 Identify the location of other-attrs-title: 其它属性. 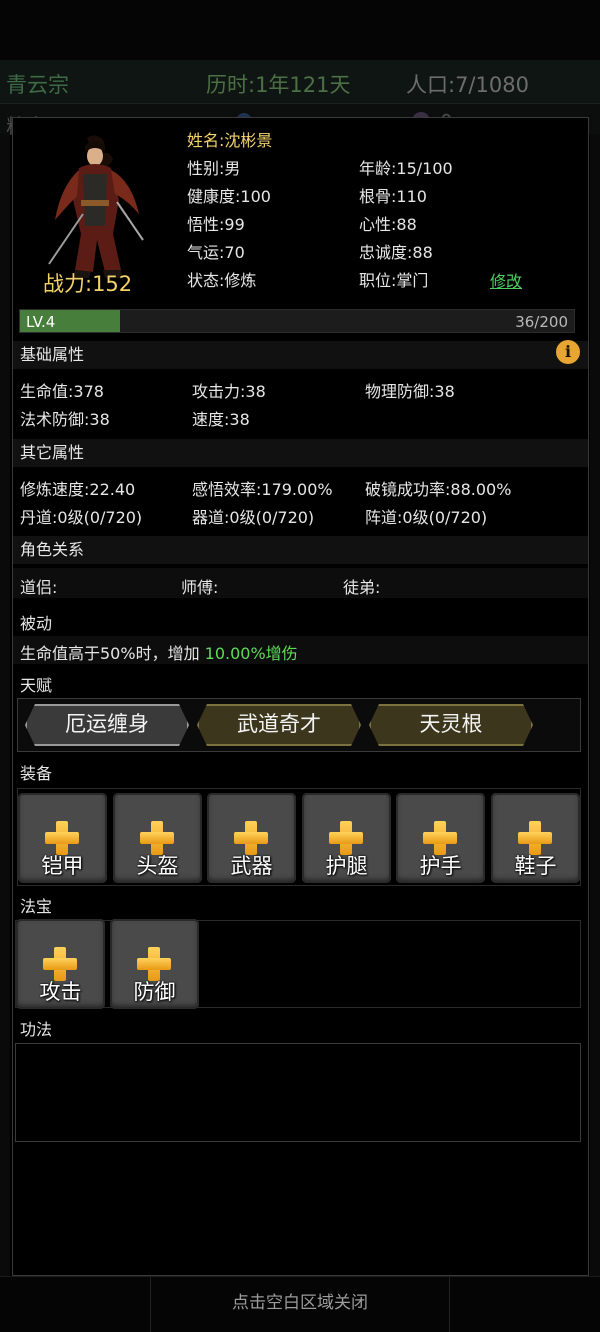
(52, 452).